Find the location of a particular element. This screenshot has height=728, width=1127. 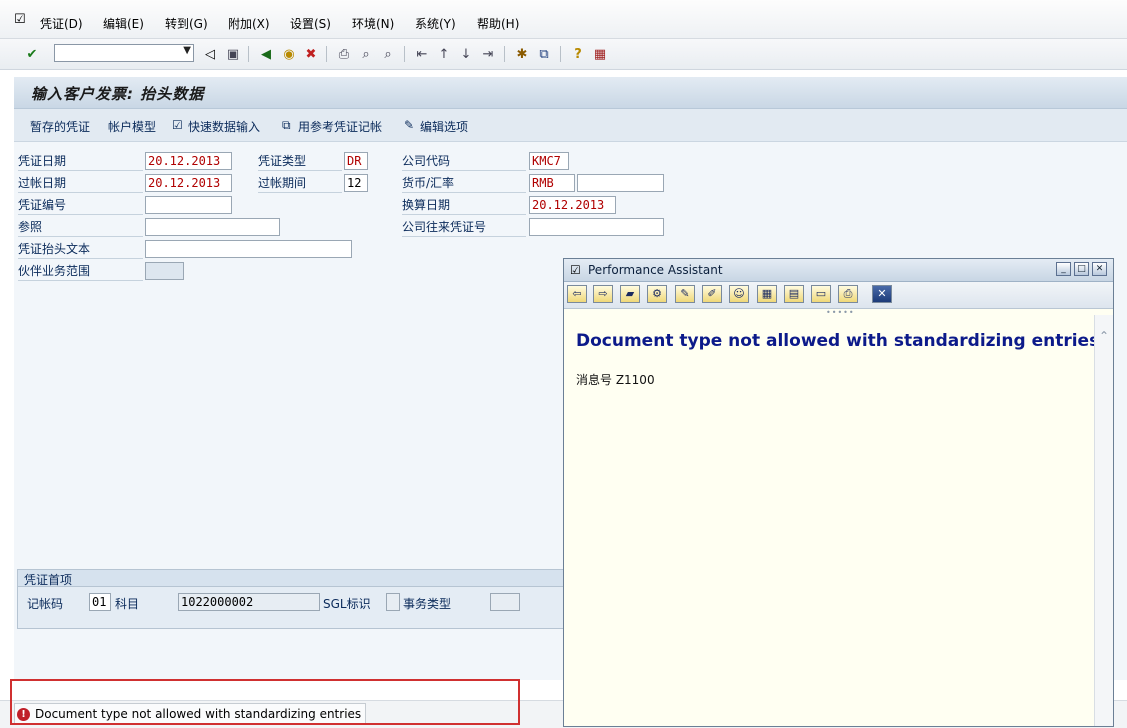

post-date-label: 过帐日期 is located at coordinates (80, 184).